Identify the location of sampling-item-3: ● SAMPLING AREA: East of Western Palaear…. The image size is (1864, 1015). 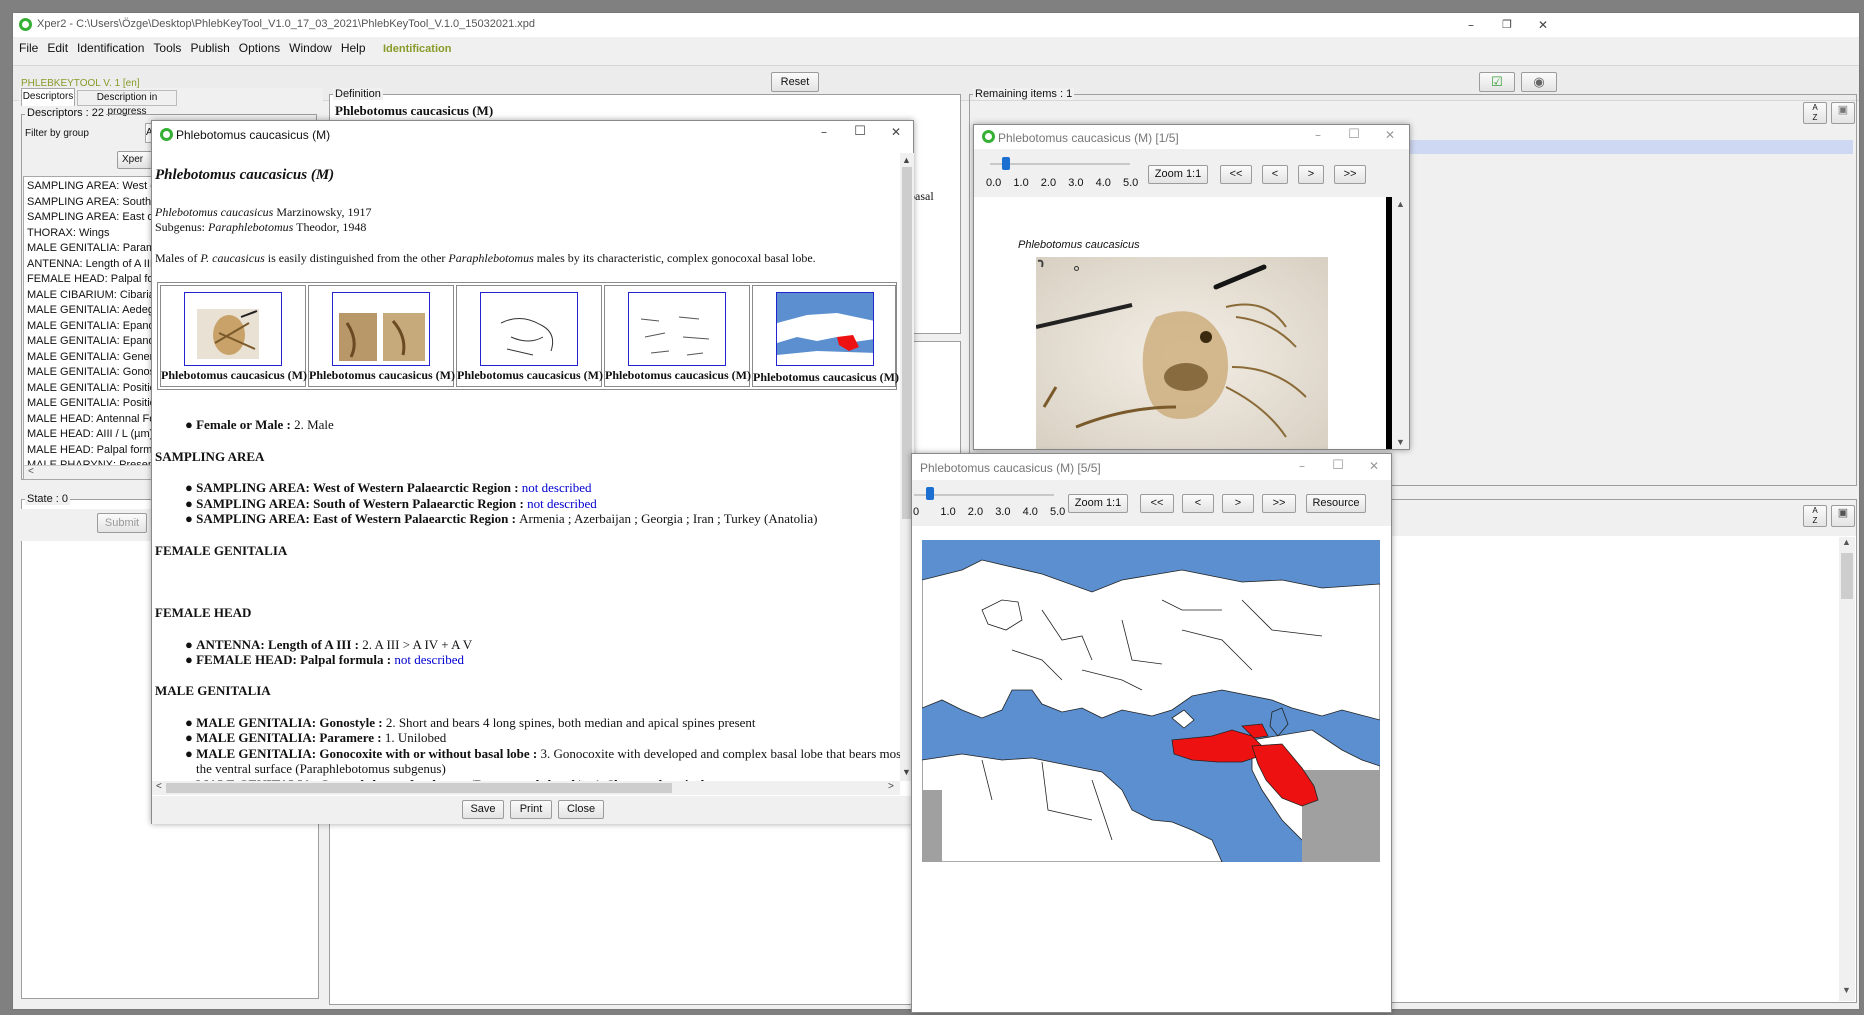
(501, 518).